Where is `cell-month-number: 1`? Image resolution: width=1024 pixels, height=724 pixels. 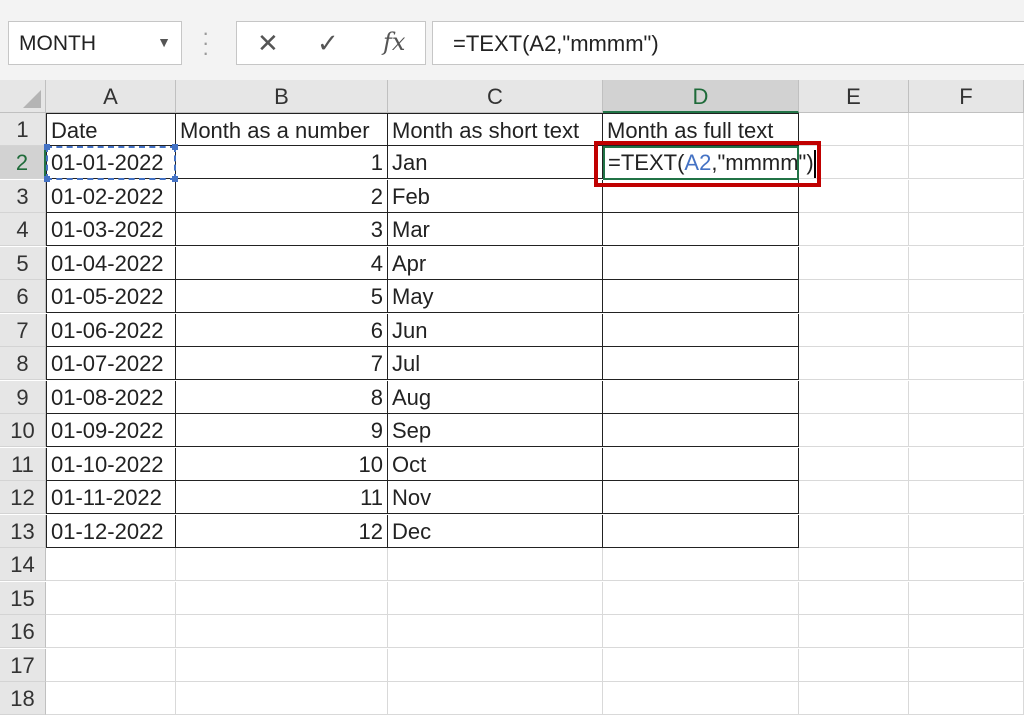 cell-month-number: 1 is located at coordinates (282, 162).